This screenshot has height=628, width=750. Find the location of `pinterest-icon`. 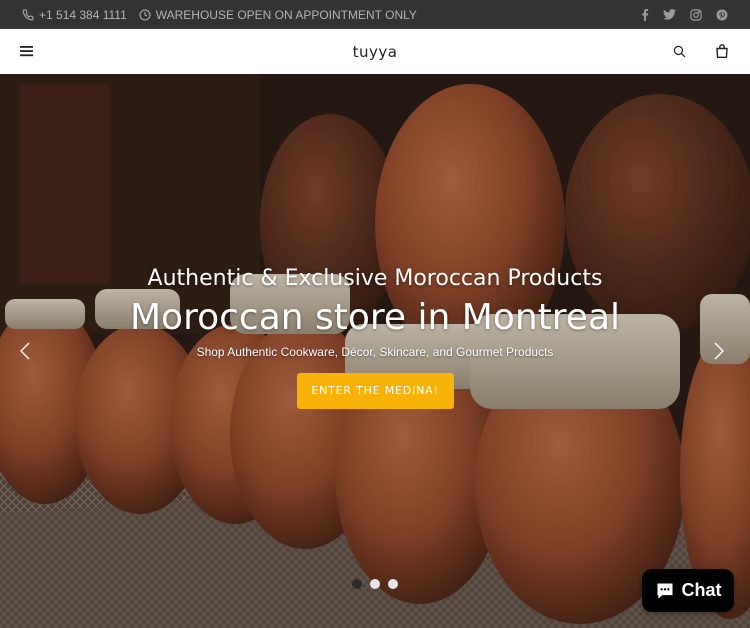

pinterest-icon is located at coordinates (722, 15).